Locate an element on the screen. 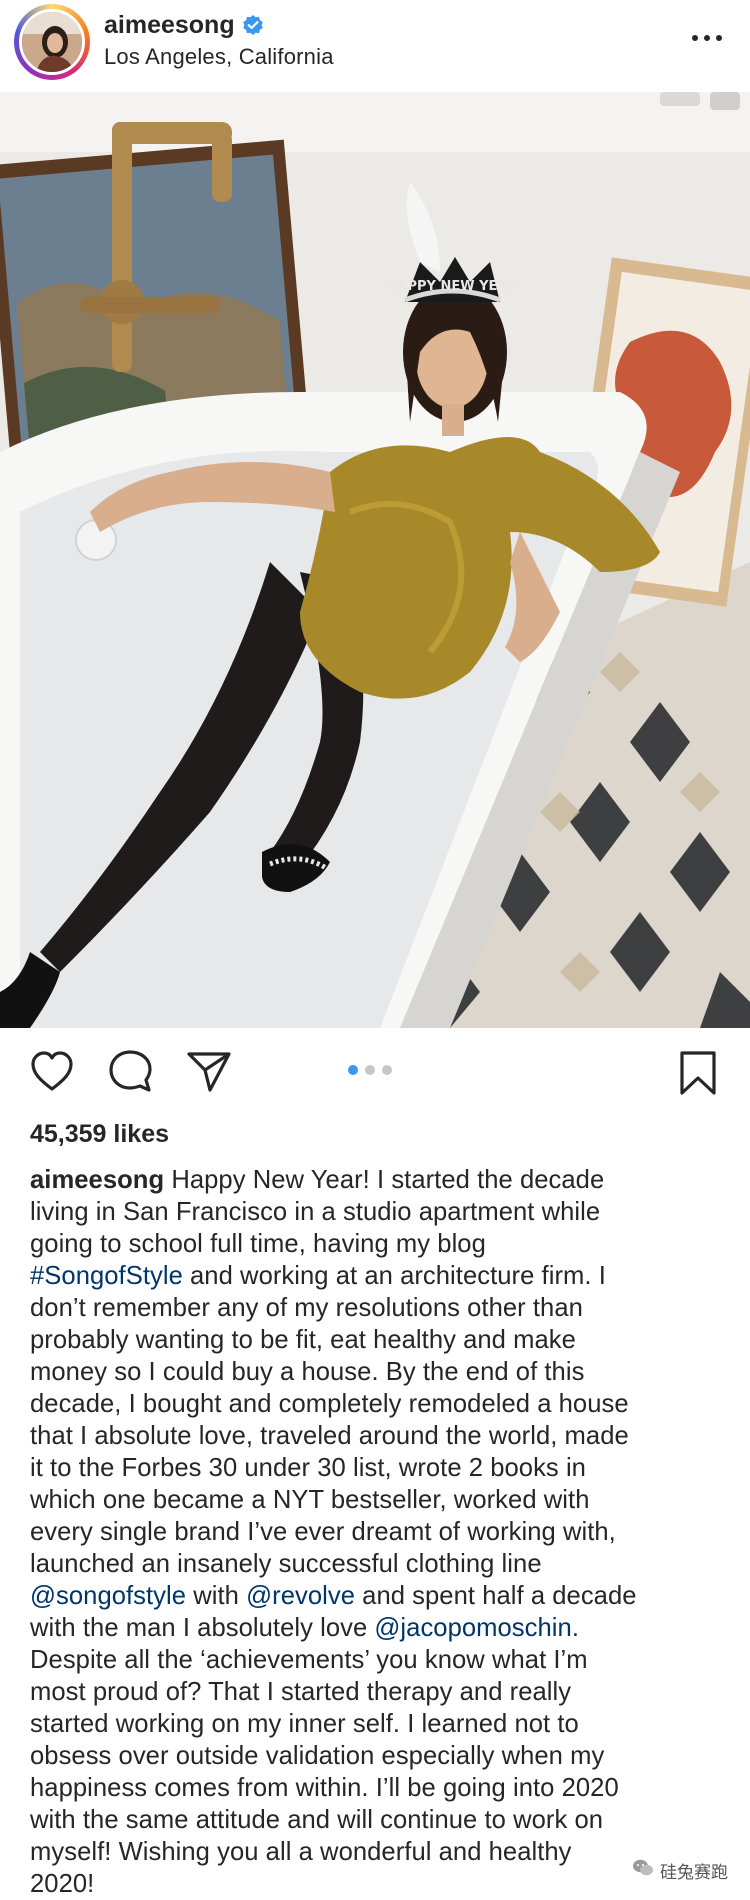 This screenshot has width=750, height=1900. caption-text: . is located at coordinates (575, 1628).